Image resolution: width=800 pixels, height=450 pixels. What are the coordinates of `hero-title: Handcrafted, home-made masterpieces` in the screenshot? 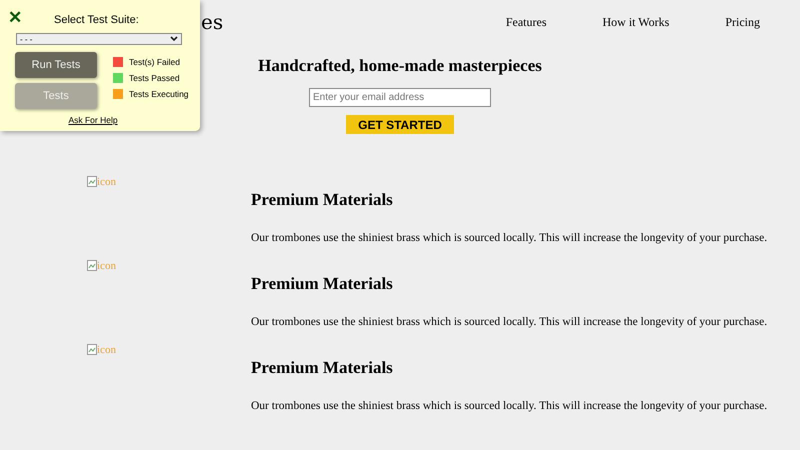 It's located at (400, 66).